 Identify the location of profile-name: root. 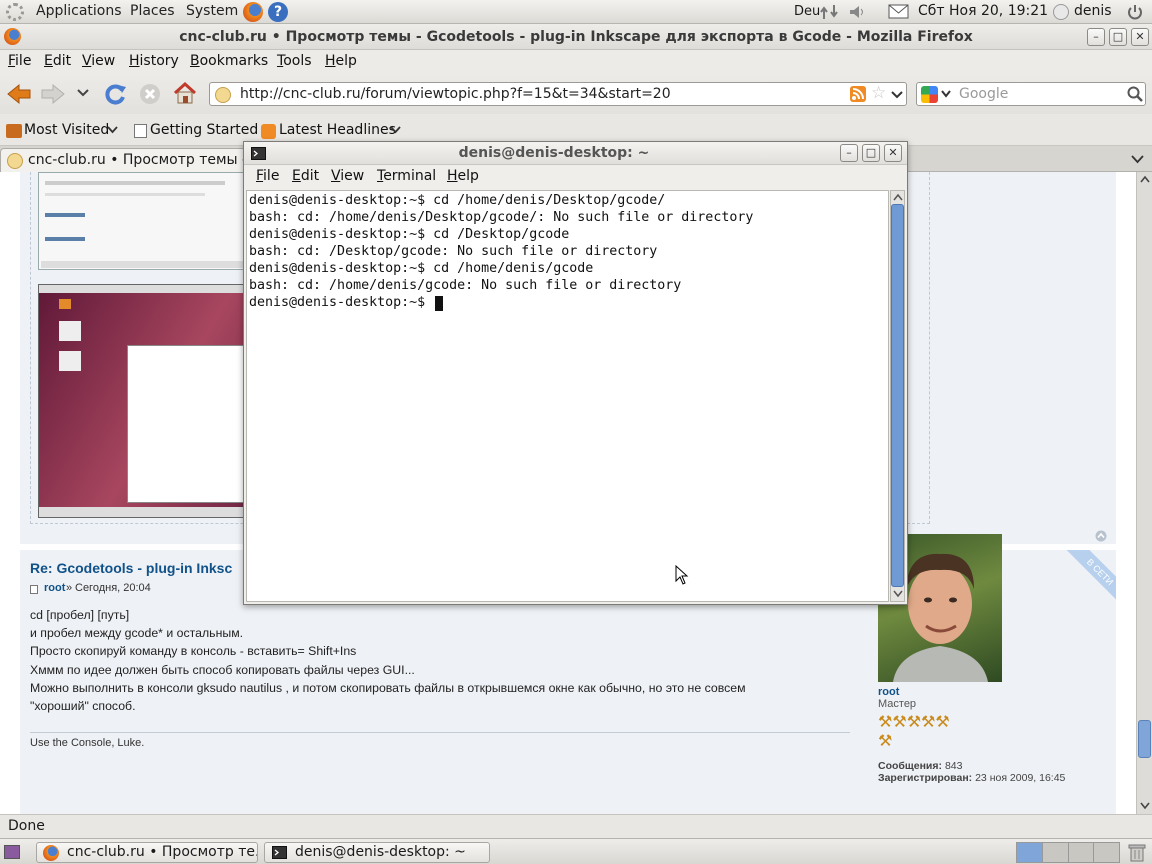
(888, 692).